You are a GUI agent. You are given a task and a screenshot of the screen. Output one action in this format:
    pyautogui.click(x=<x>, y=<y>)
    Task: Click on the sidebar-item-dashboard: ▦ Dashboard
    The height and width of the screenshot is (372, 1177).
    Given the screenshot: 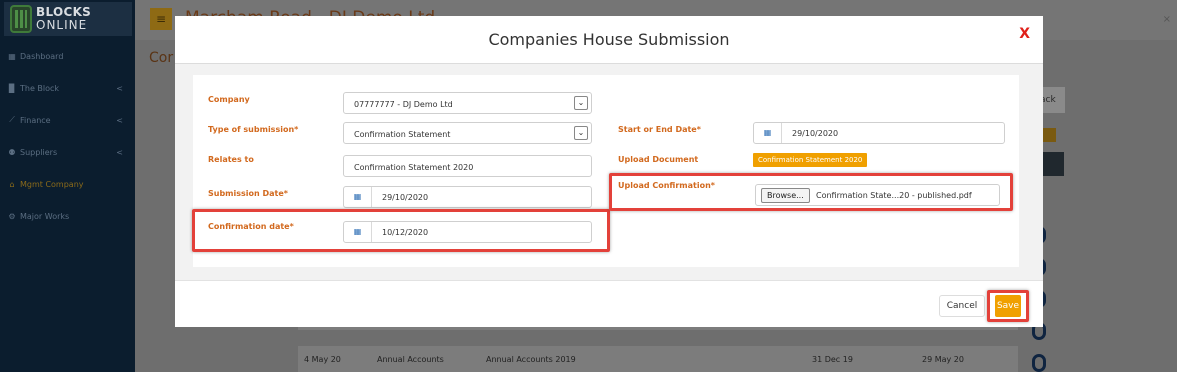 What is the action you would take?
    pyautogui.click(x=67, y=56)
    